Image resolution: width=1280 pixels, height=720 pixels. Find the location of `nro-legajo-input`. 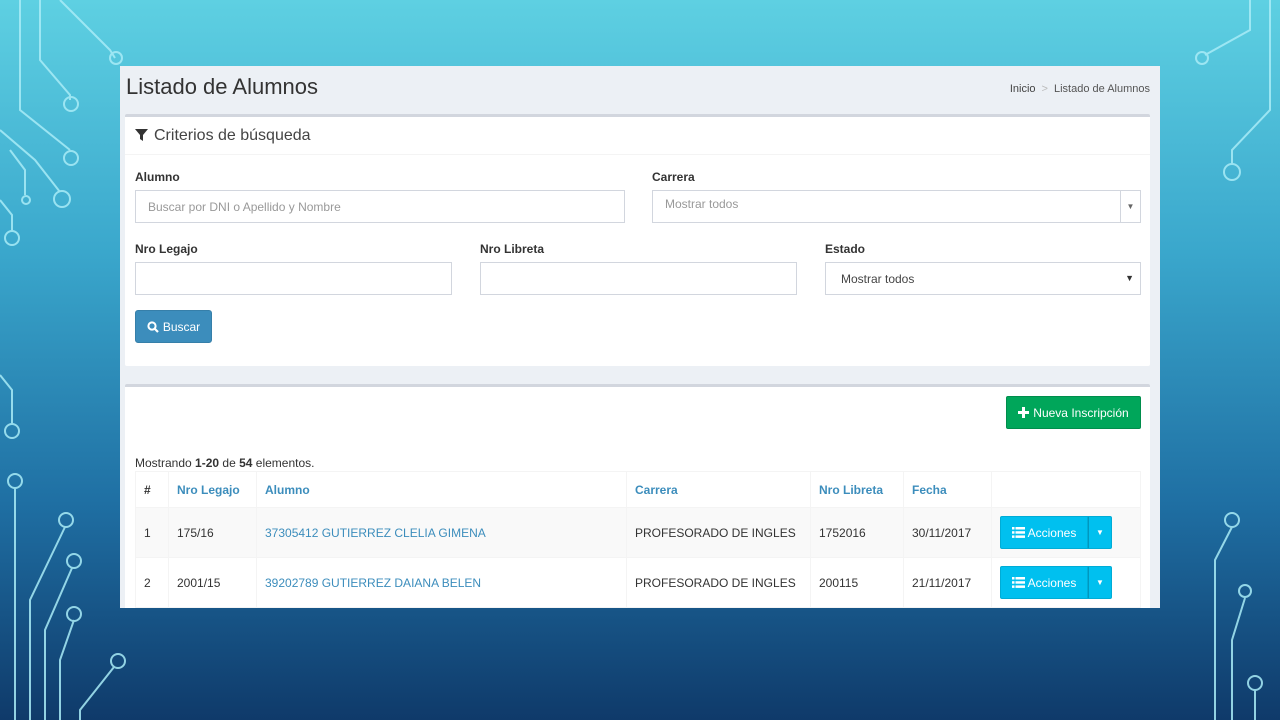

nro-legajo-input is located at coordinates (293, 278).